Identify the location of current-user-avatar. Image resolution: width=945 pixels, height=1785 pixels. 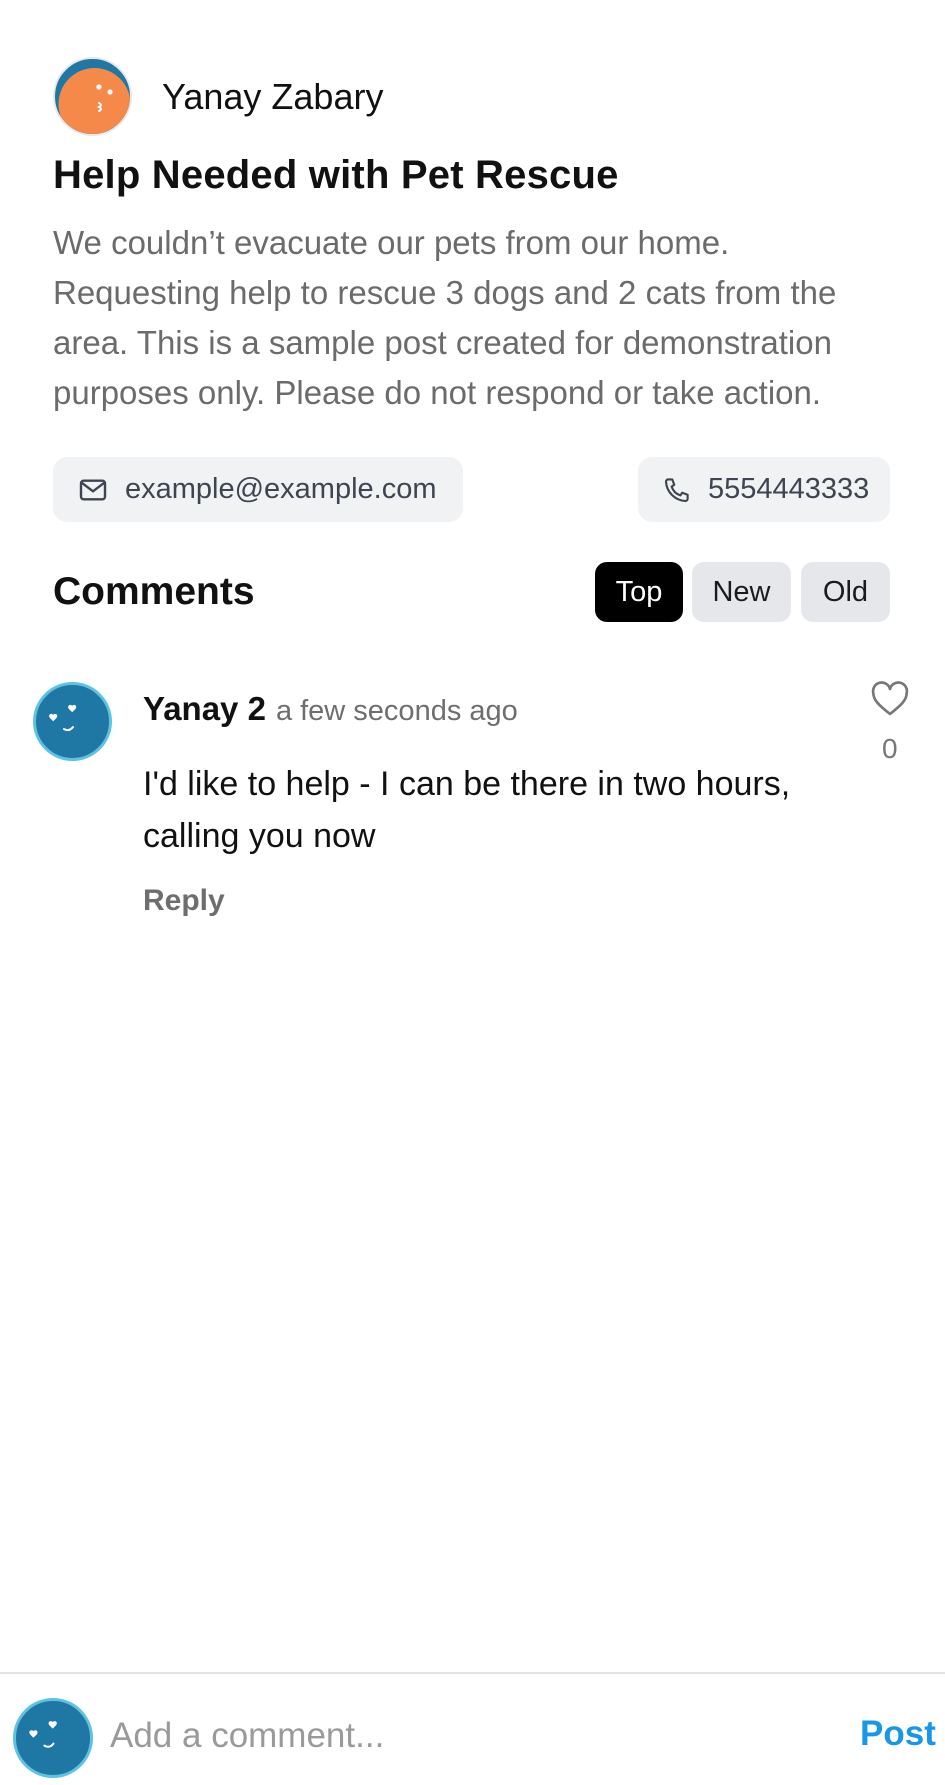
(53, 1738).